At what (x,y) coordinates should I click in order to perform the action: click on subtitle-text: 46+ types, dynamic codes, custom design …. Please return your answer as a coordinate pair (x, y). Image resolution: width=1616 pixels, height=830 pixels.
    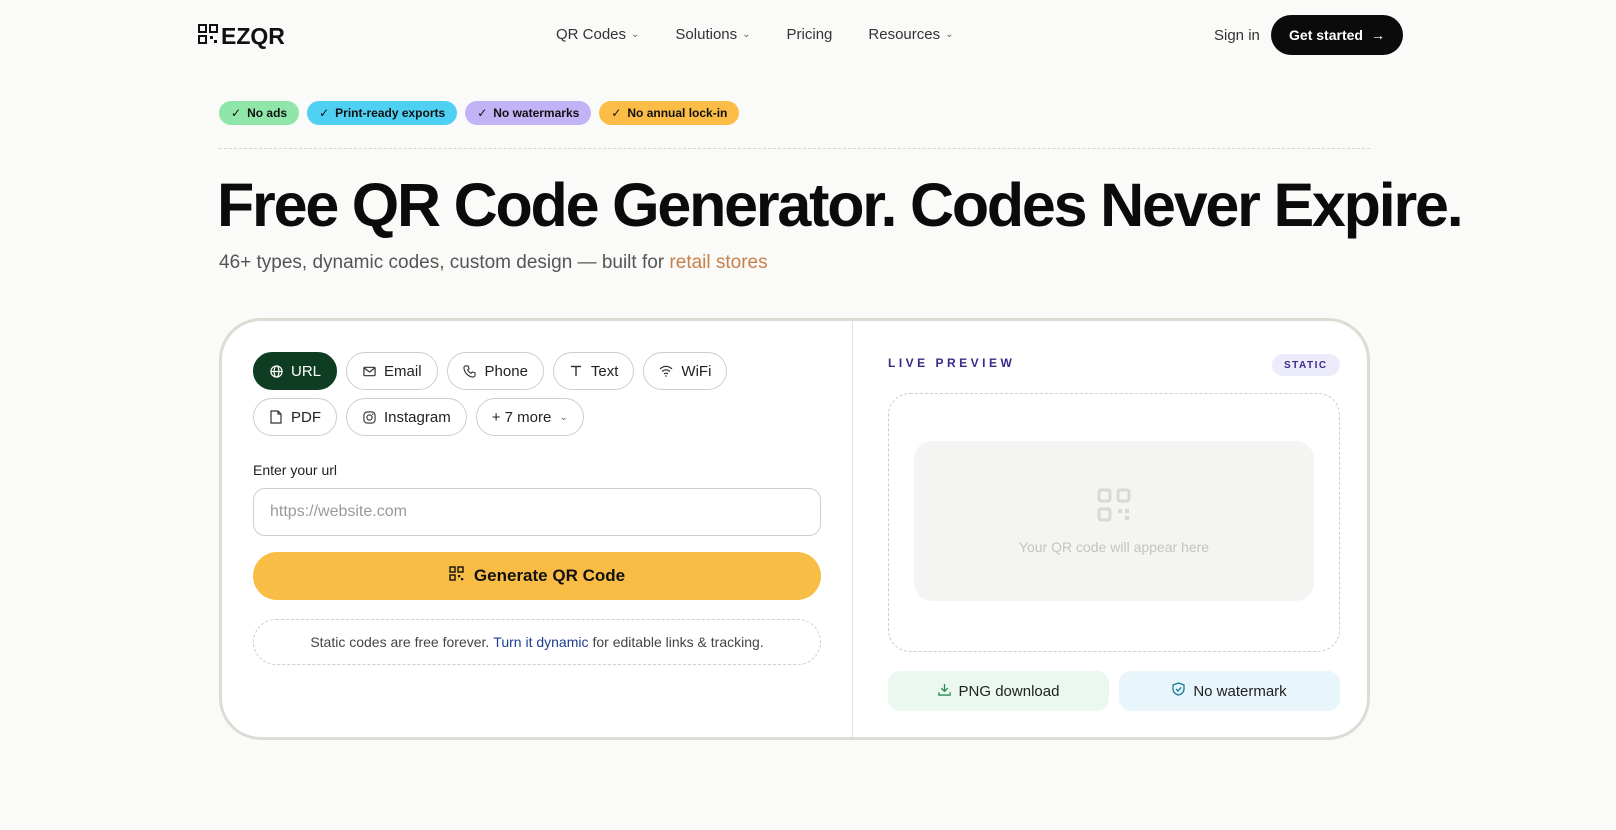
    Looking at the image, I should click on (442, 262).